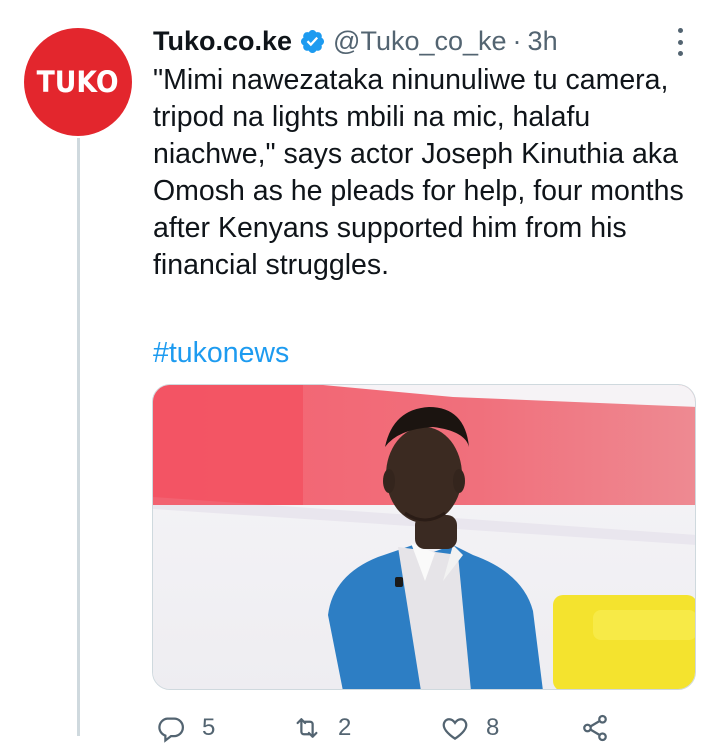 This screenshot has width=720, height=748. What do you see at coordinates (391, 728) in the screenshot?
I see `tweet-actions: 5 2 8` at bounding box center [391, 728].